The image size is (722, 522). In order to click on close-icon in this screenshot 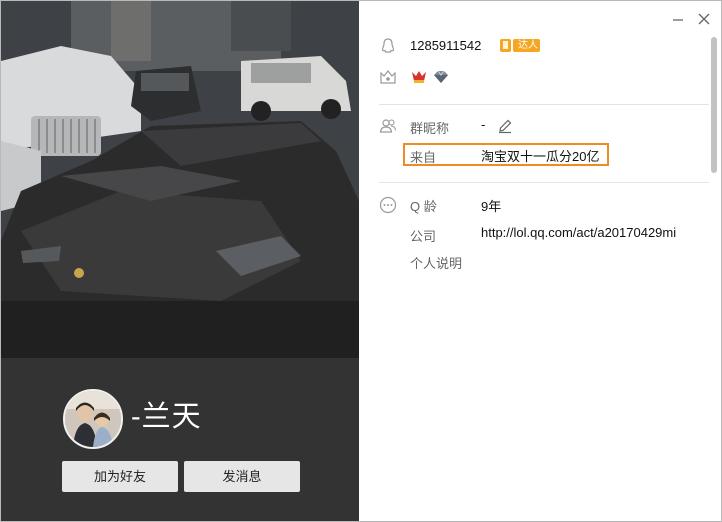, I will do `click(704, 19)`.